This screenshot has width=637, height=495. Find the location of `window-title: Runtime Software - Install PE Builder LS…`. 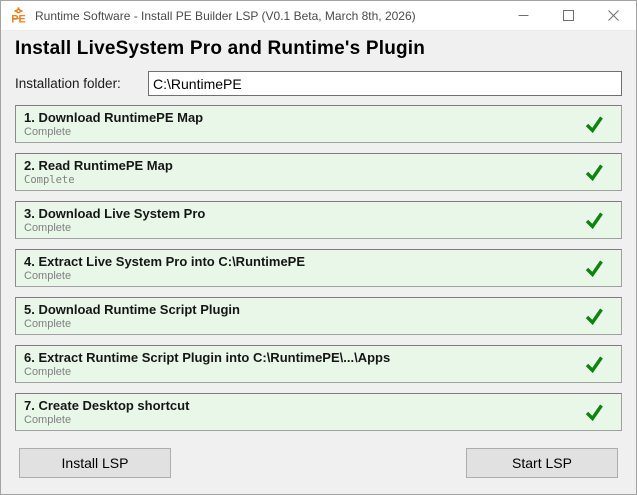

window-title: Runtime Software - Install PE Builder LS… is located at coordinates (225, 15).